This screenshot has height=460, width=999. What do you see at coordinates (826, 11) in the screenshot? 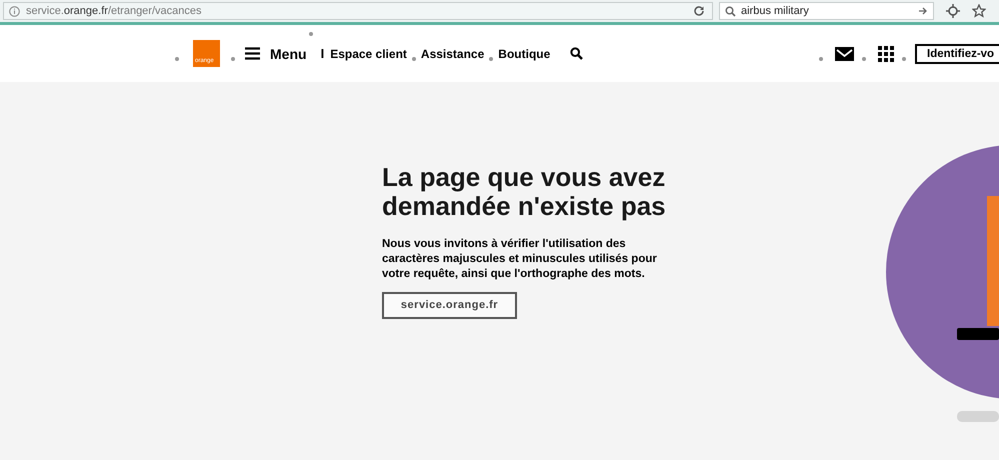
I see `search-field: airbus military` at bounding box center [826, 11].